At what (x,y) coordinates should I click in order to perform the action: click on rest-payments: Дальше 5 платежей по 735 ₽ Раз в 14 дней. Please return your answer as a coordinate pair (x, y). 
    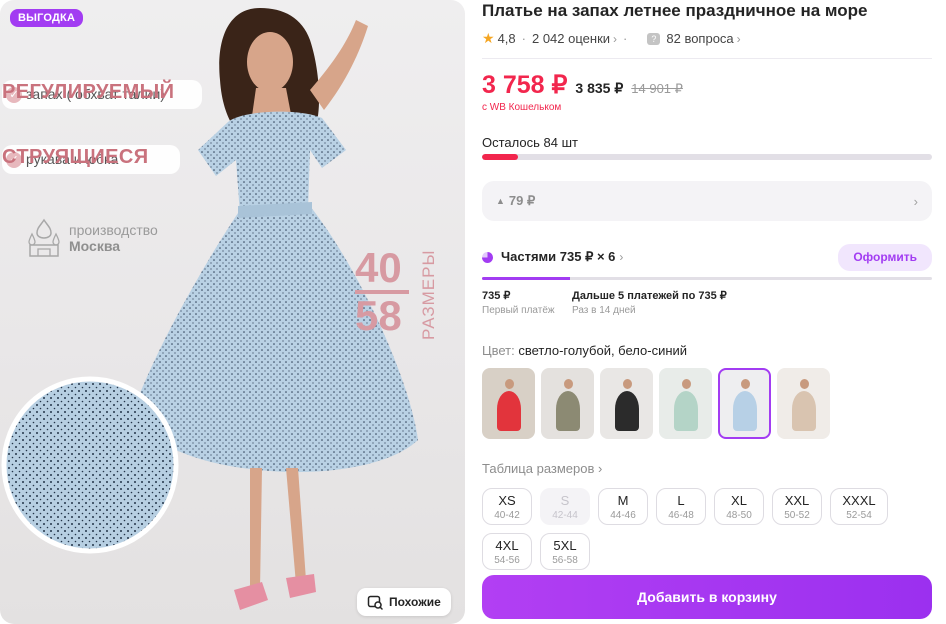
    Looking at the image, I should click on (649, 304).